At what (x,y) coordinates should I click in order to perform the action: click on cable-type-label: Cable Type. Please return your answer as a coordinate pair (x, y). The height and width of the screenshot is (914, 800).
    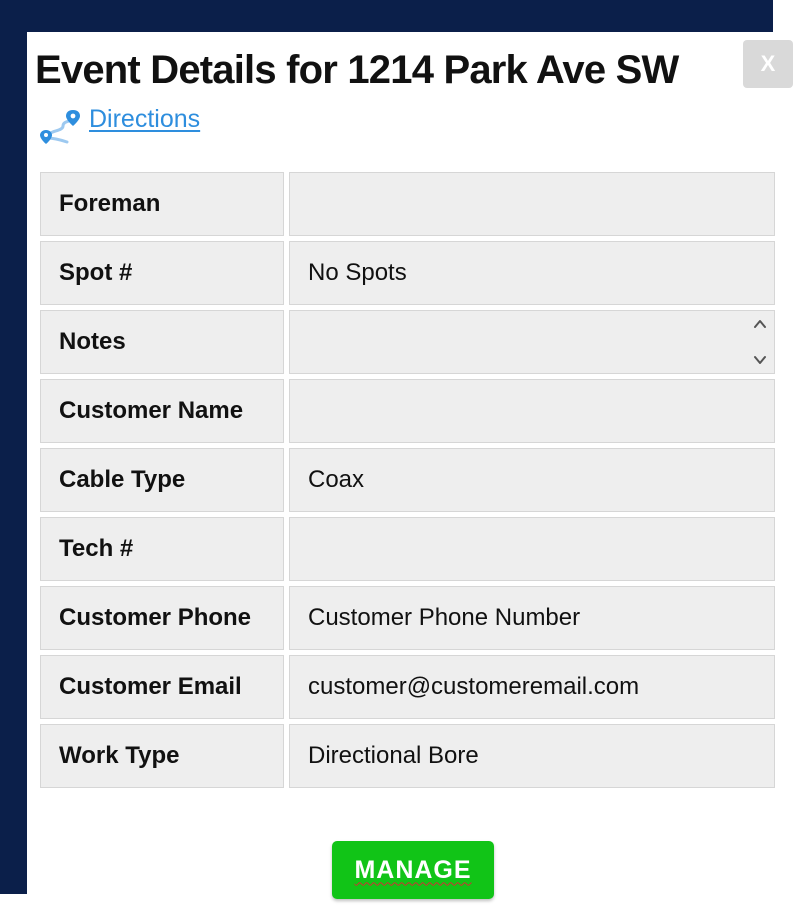
    Looking at the image, I should click on (162, 480).